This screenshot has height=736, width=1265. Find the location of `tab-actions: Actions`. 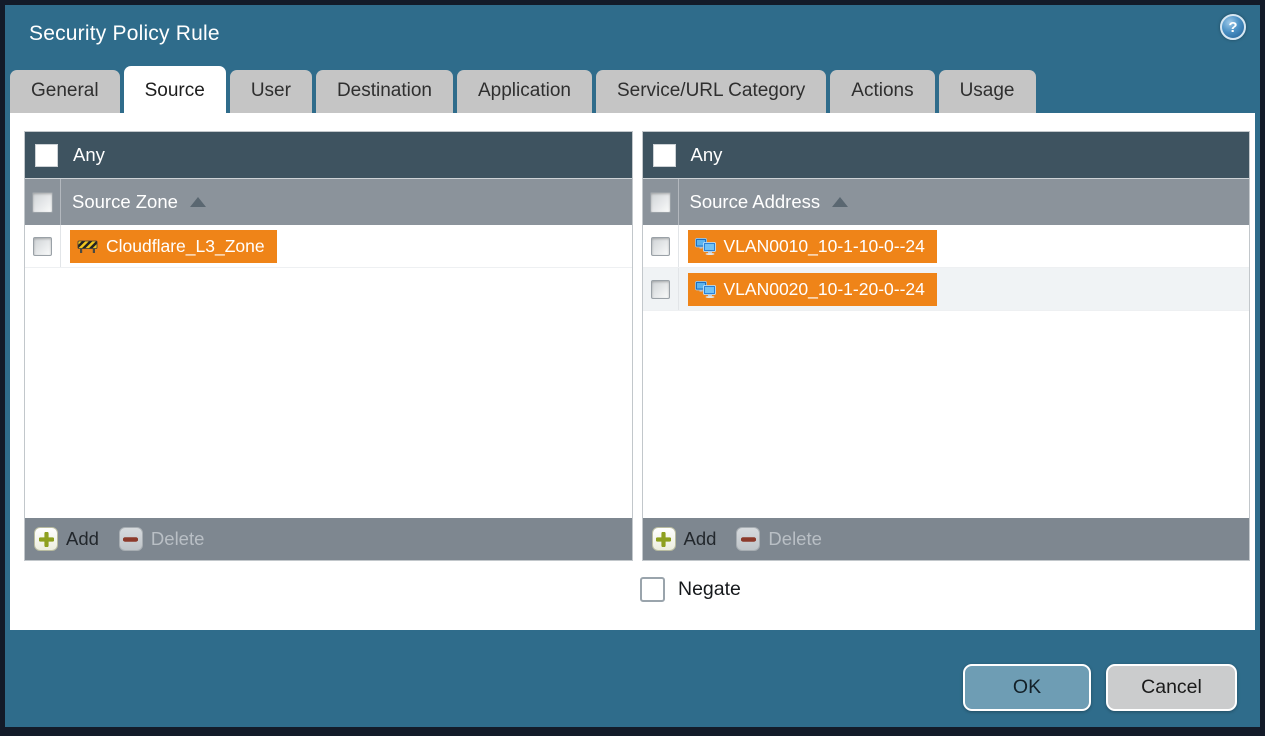

tab-actions: Actions is located at coordinates (882, 91).